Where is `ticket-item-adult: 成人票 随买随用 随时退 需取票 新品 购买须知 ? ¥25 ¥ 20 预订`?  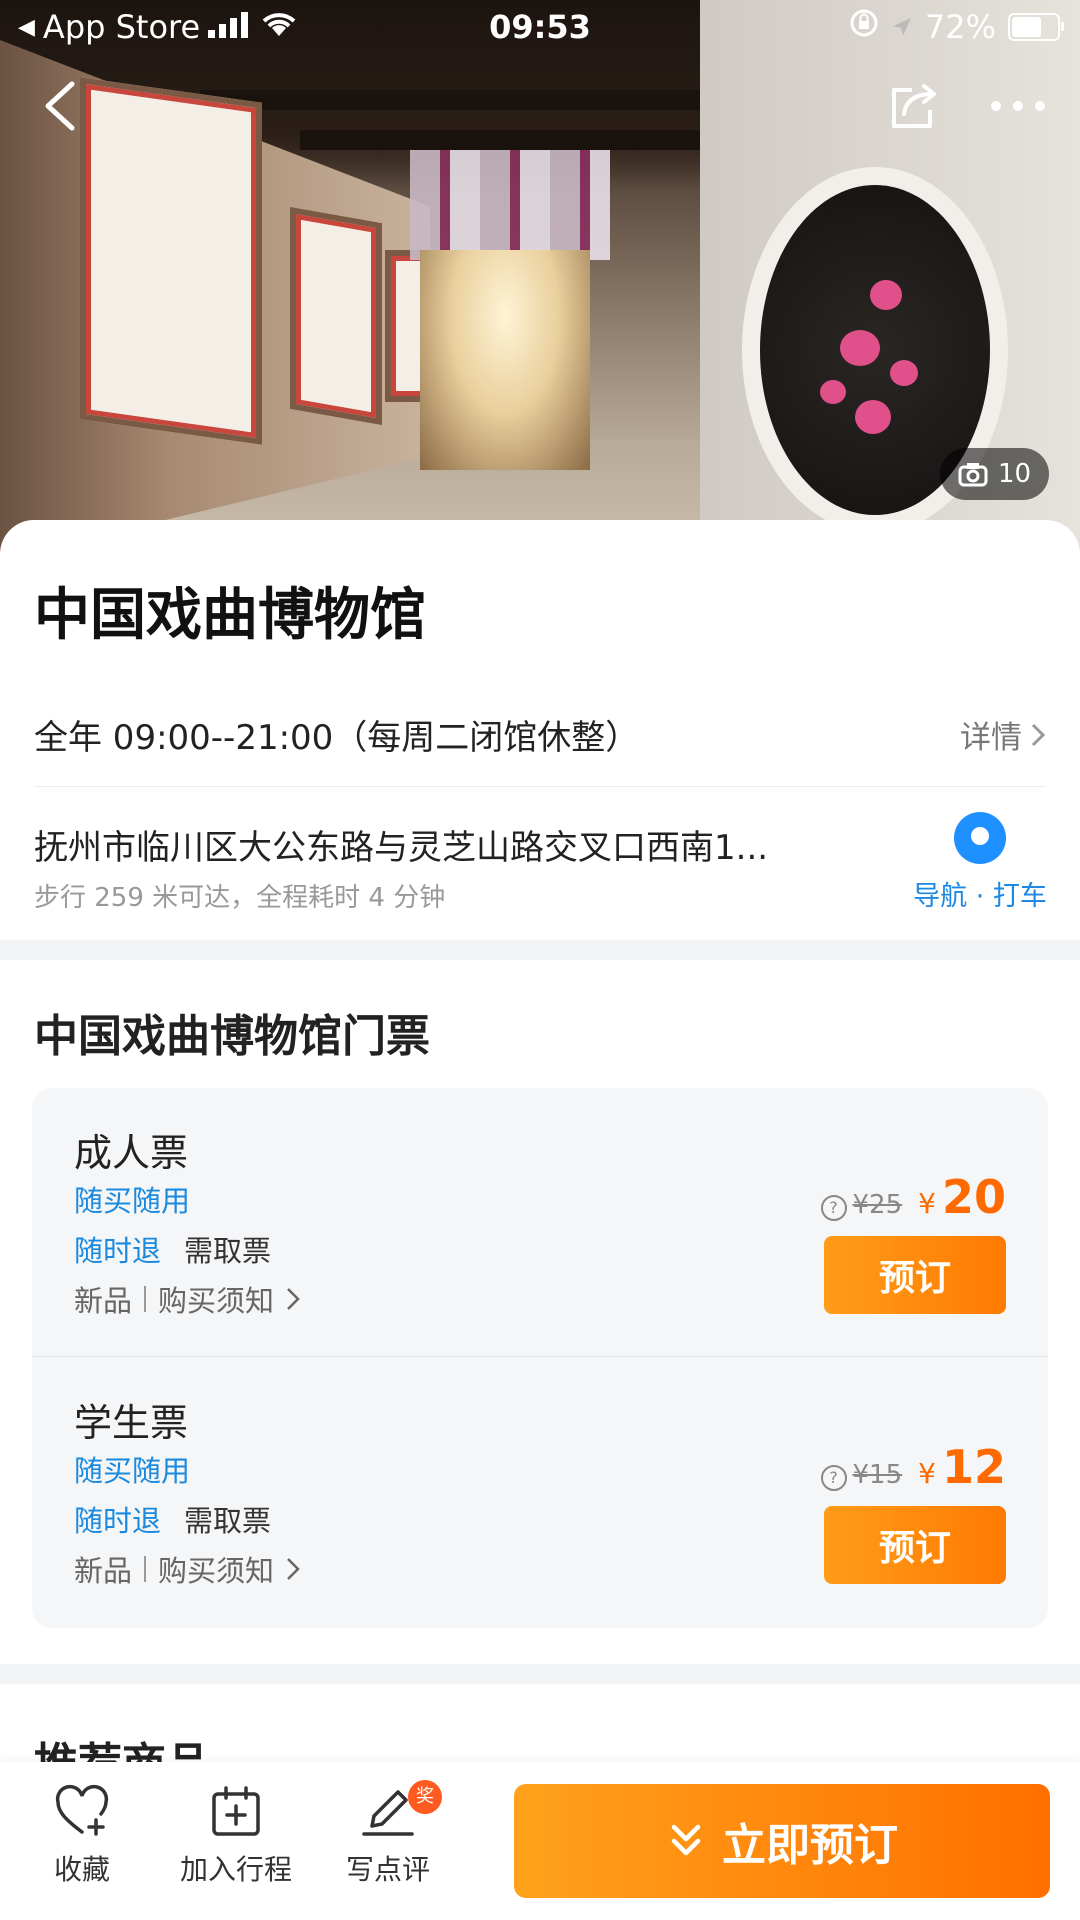
ticket-item-adult: 成人票 随买随用 随时退 需取票 新品 购买须知 ? ¥25 ¥ 20 预订 is located at coordinates (540, 1222).